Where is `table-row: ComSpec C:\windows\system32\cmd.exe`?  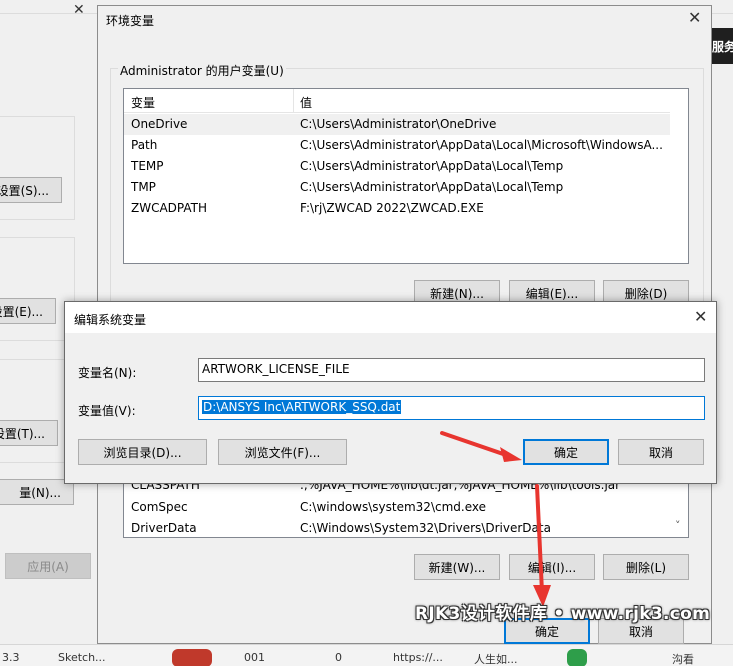 table-row: ComSpec C:\windows\system32\cmd.exe is located at coordinates (397, 507).